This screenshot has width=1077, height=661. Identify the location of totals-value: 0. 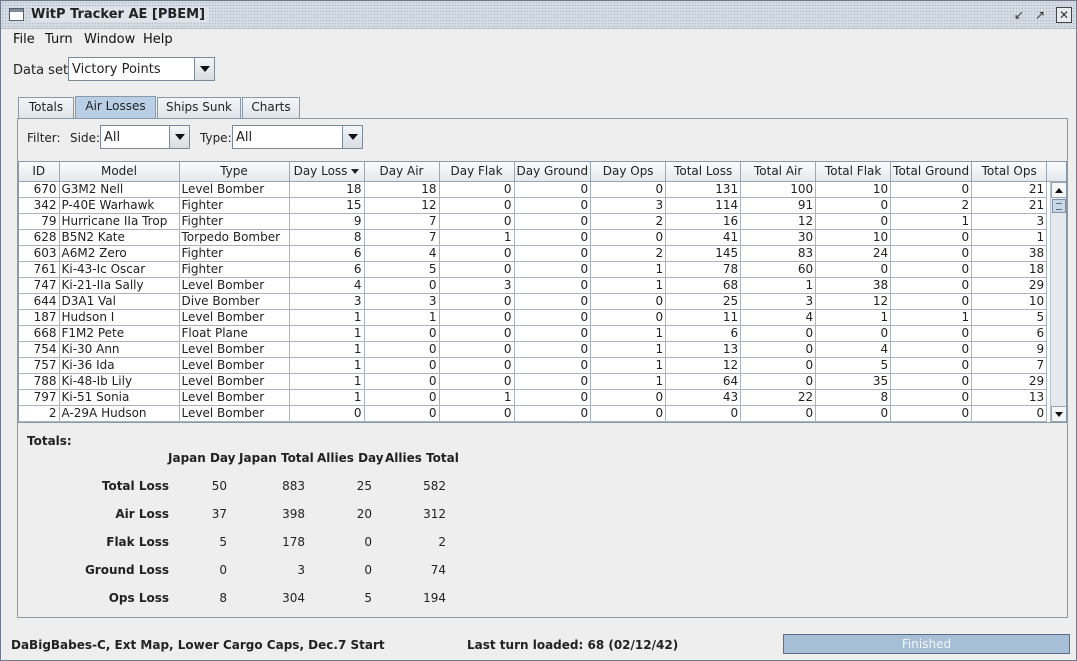
(223, 570).